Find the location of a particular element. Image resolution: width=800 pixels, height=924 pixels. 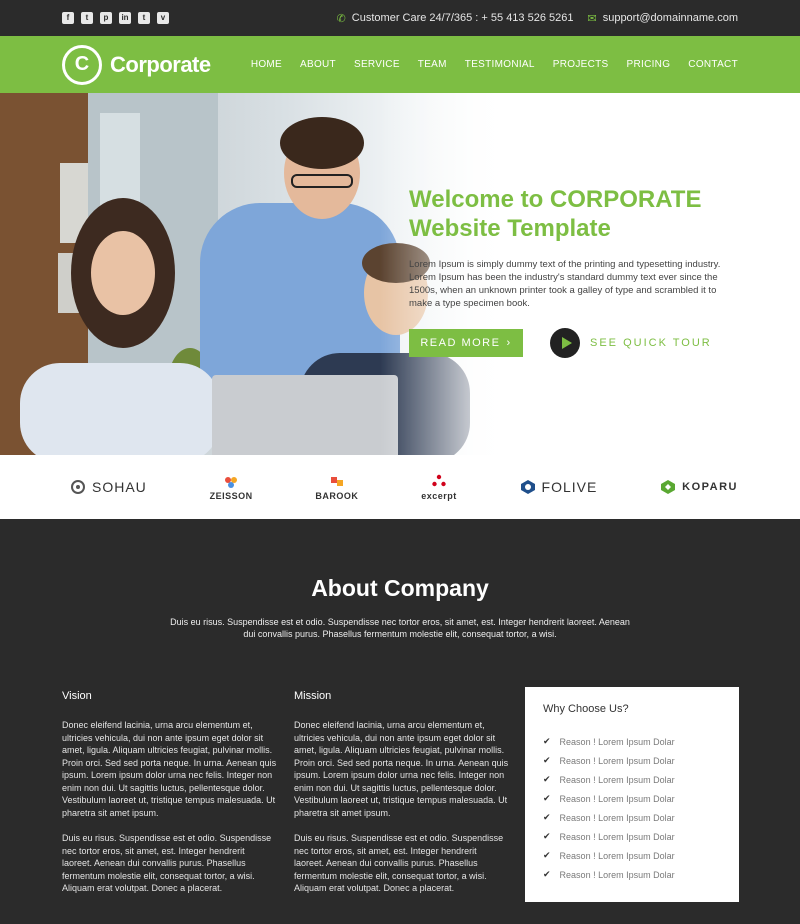

vision-title: Vision is located at coordinates (77, 696).